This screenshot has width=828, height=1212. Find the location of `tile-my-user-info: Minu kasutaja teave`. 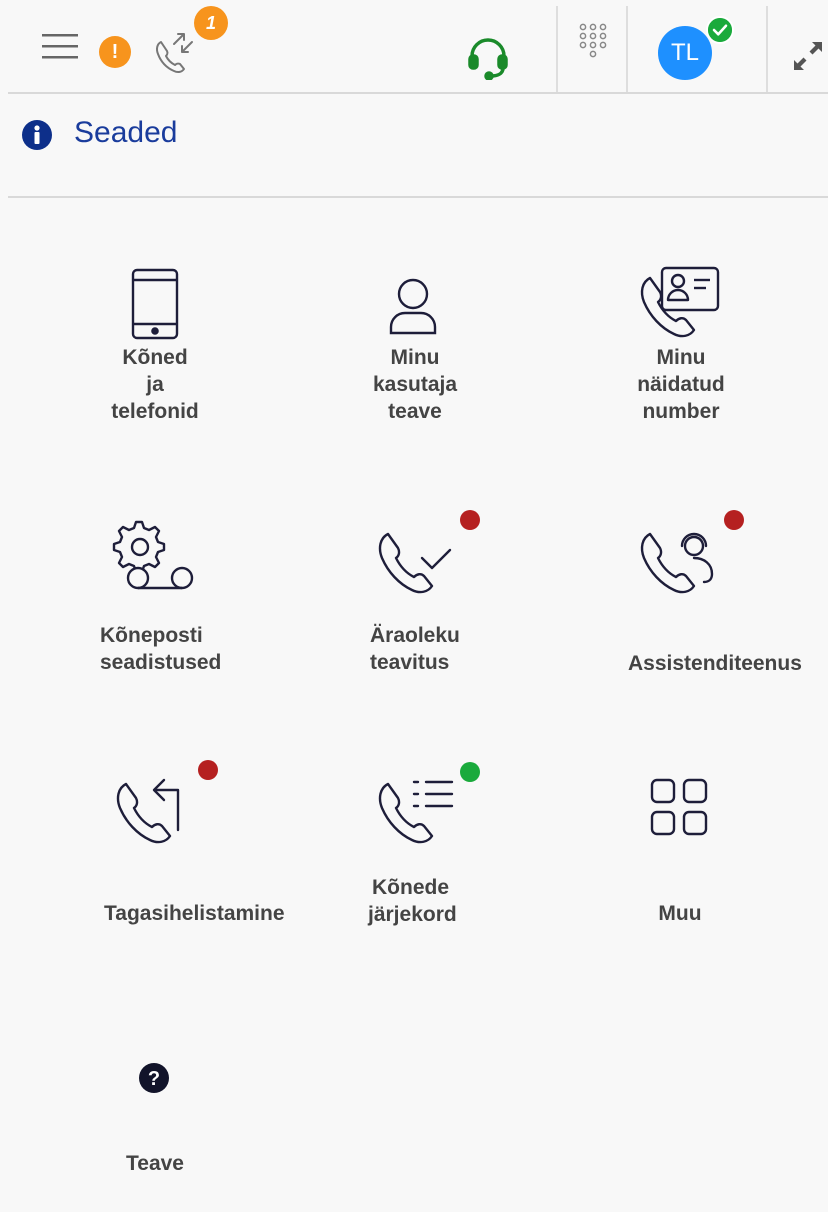

tile-my-user-info: Minu kasutaja teave is located at coordinates (415, 348).